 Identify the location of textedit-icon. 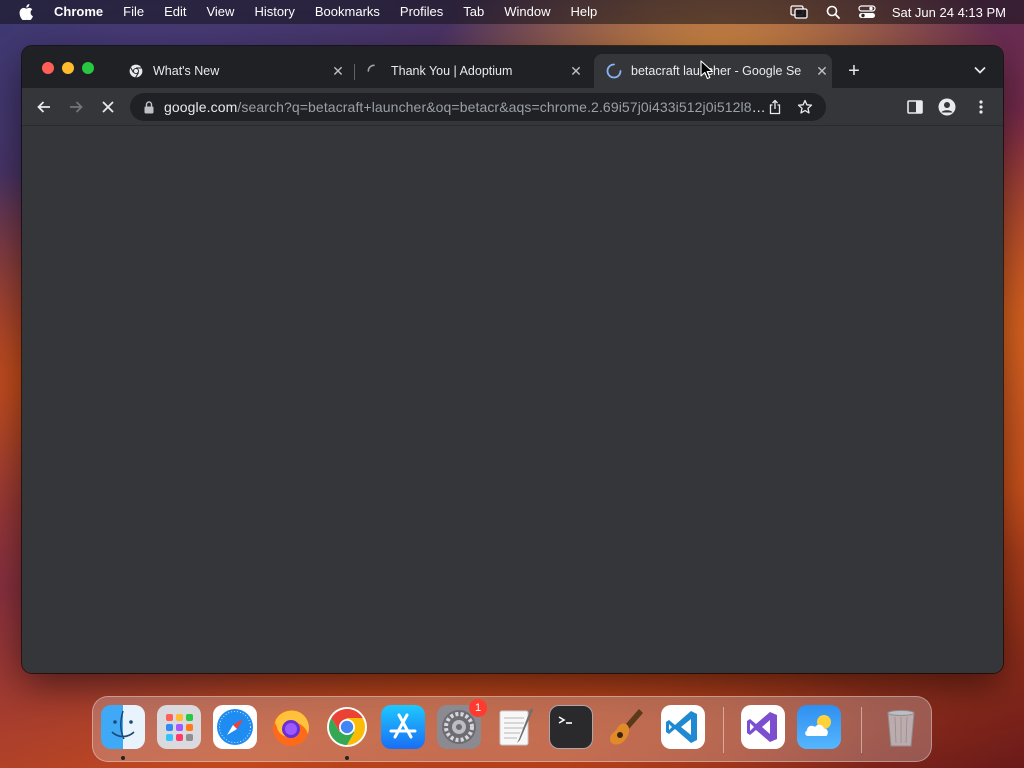
(515, 727).